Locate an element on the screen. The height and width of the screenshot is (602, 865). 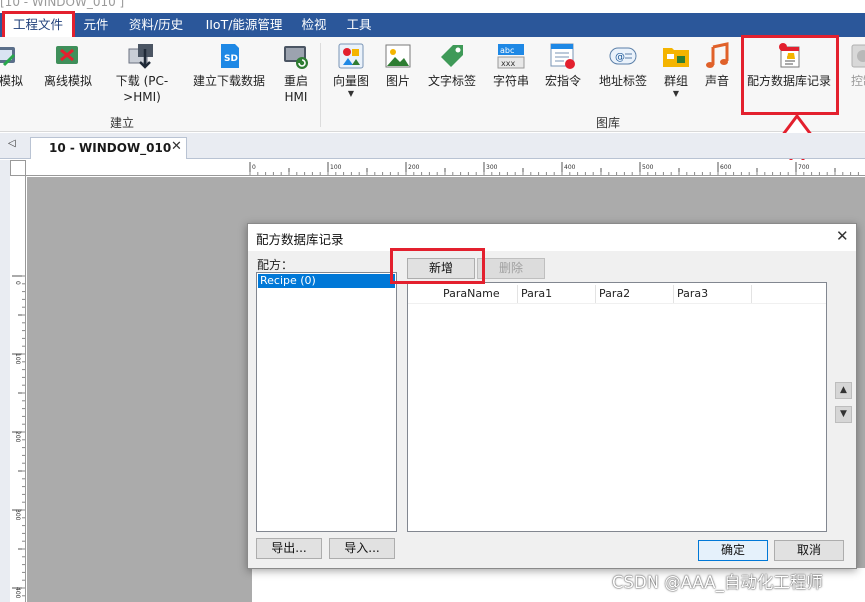
tab-window-010: 10 - WINDOW_010 ✕ is located at coordinates (108, 148).